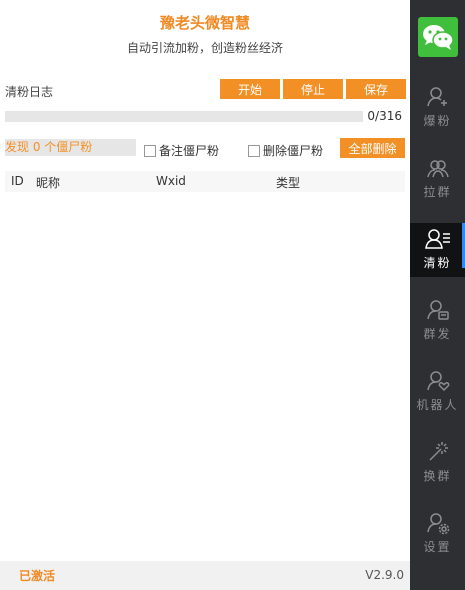 This screenshot has height=590, width=465. I want to click on version-label: V2.9.0, so click(384, 575).